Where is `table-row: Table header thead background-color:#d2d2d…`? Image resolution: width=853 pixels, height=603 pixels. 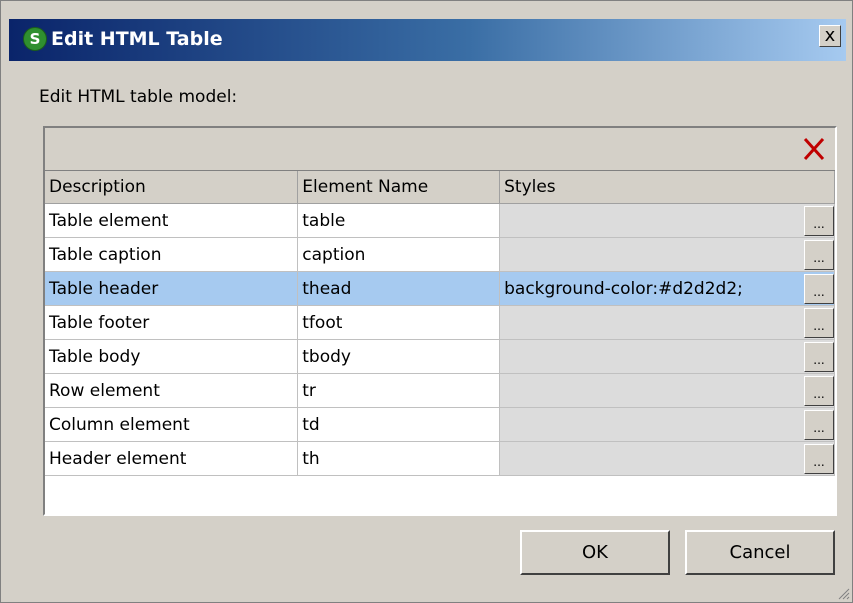
table-row: Table header thead background-color:#d2d2d… is located at coordinates (440, 288).